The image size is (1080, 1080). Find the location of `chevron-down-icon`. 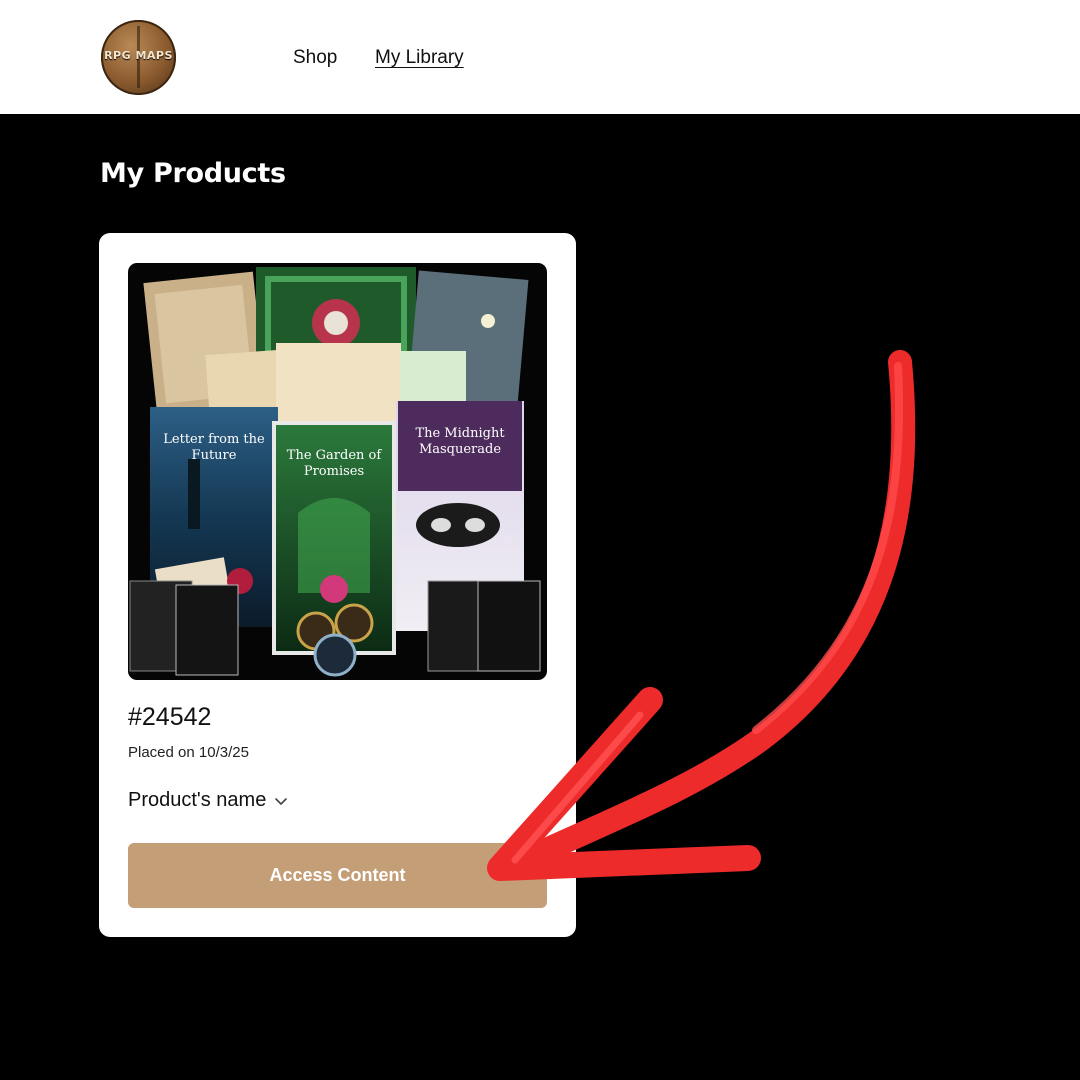

chevron-down-icon is located at coordinates (281, 801).